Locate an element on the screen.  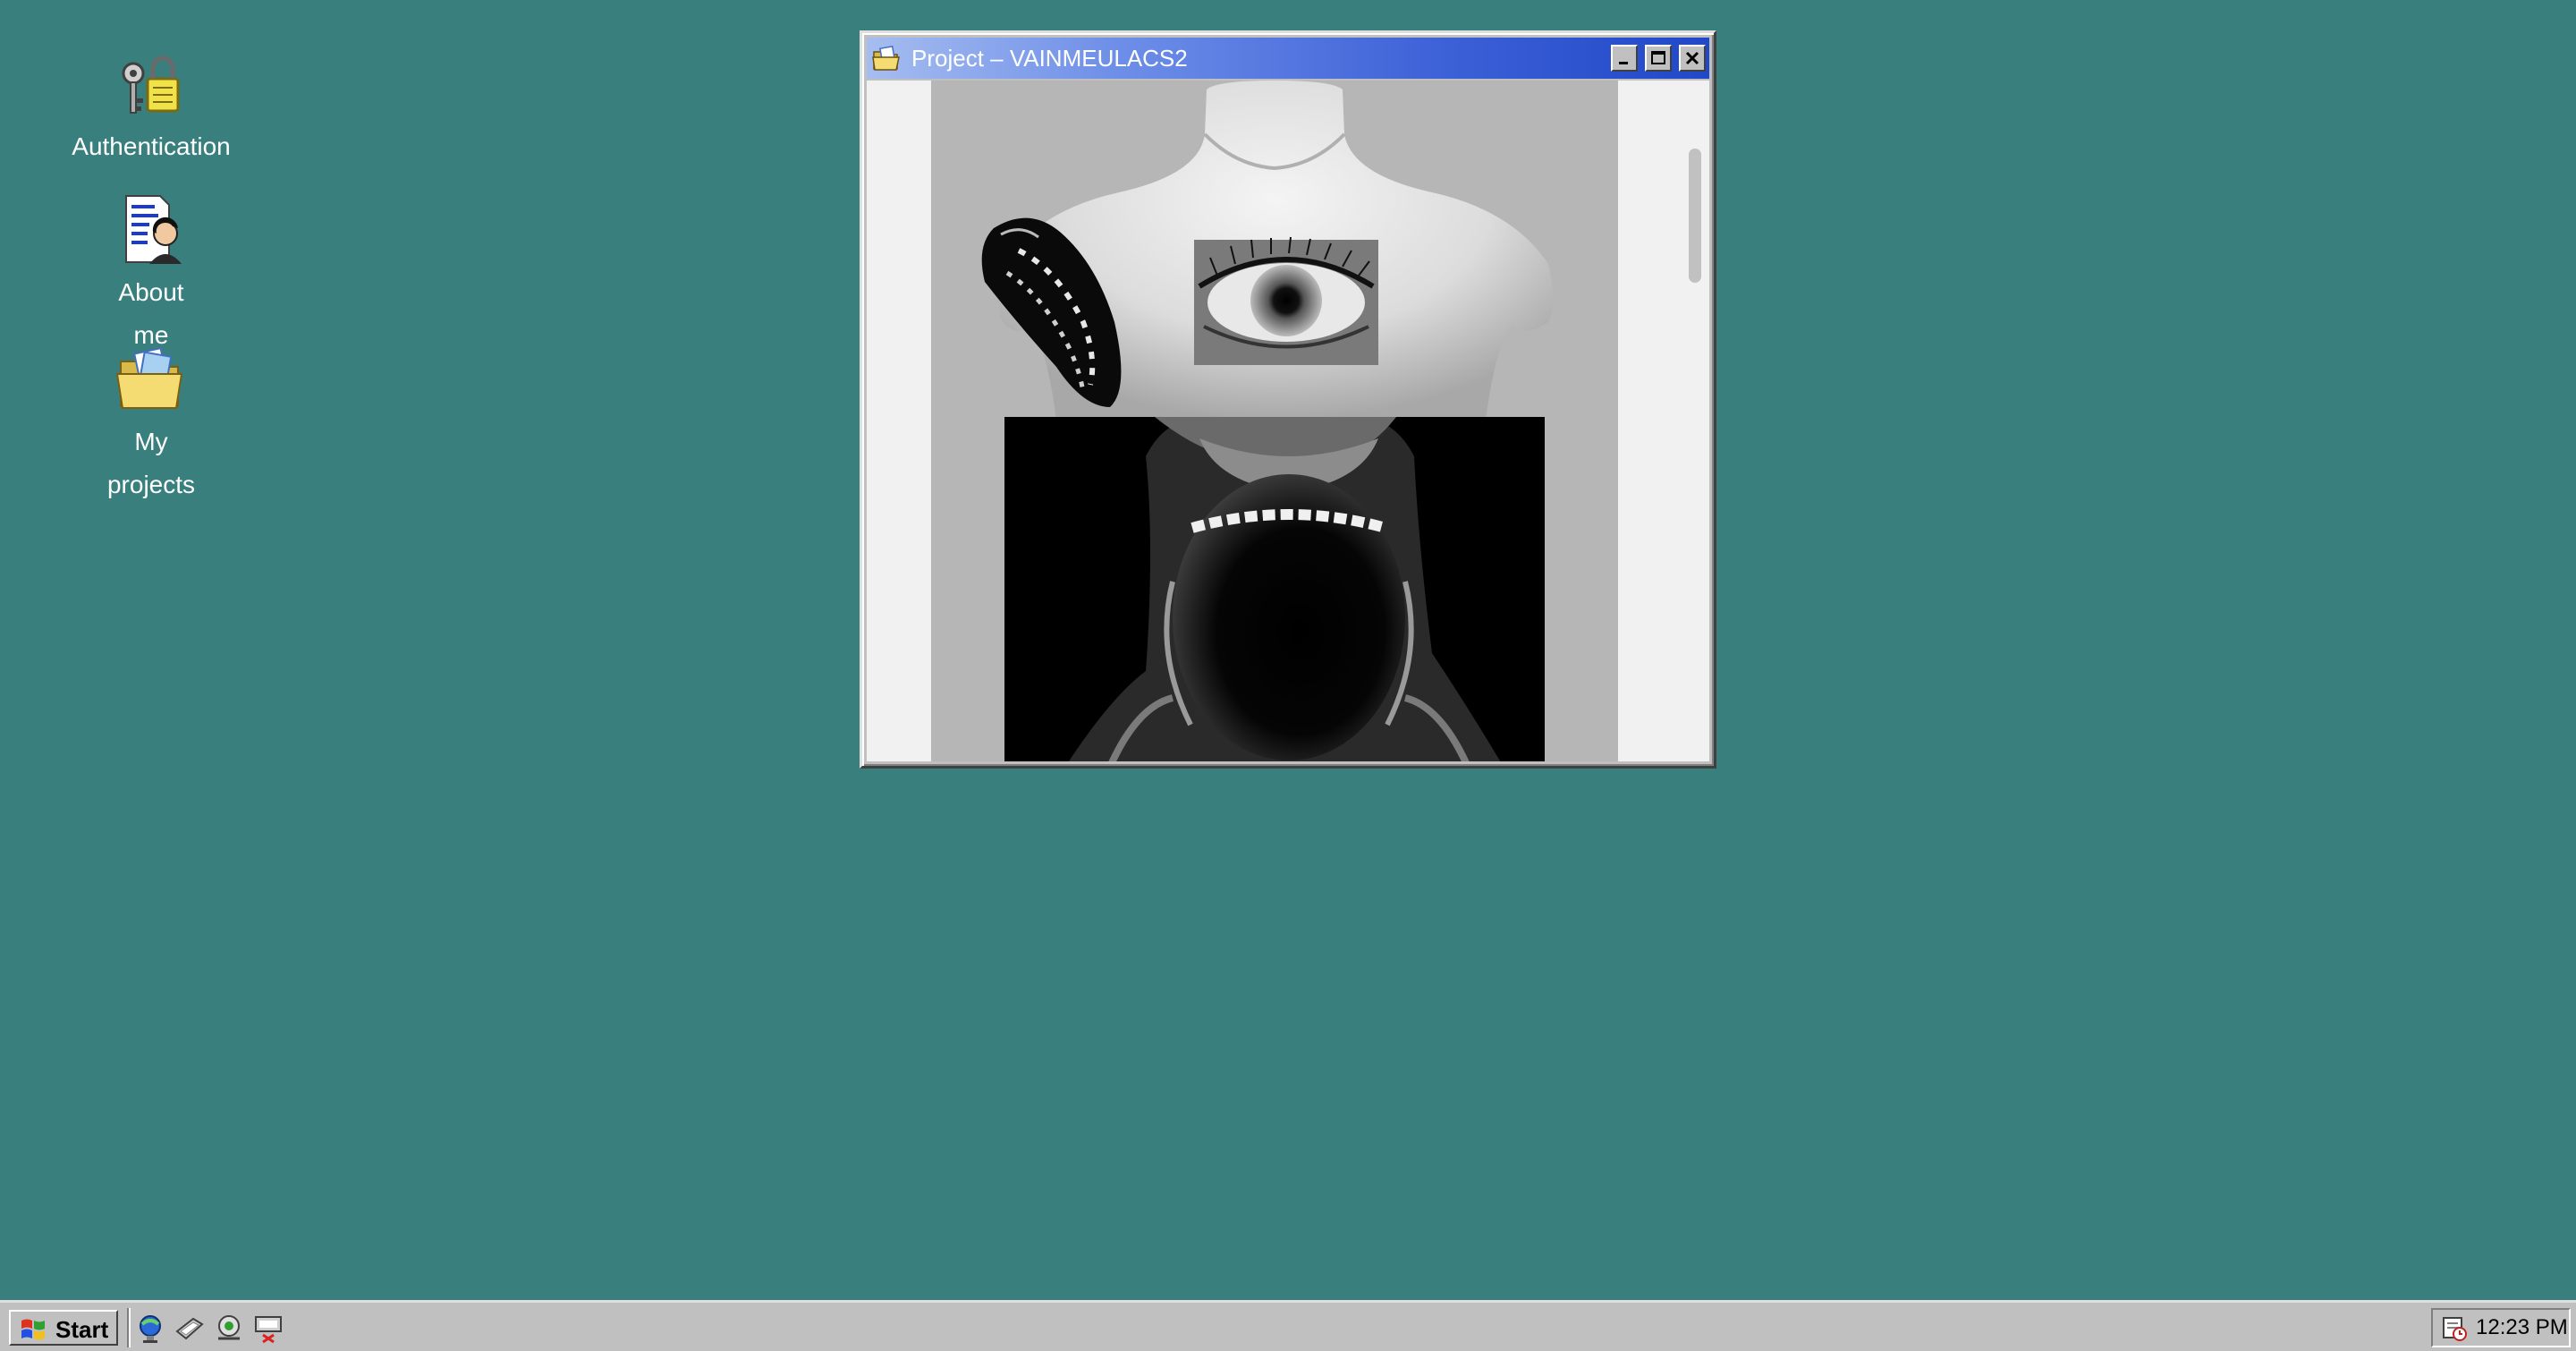
scrollbar-thumb is located at coordinates (1695, 216).